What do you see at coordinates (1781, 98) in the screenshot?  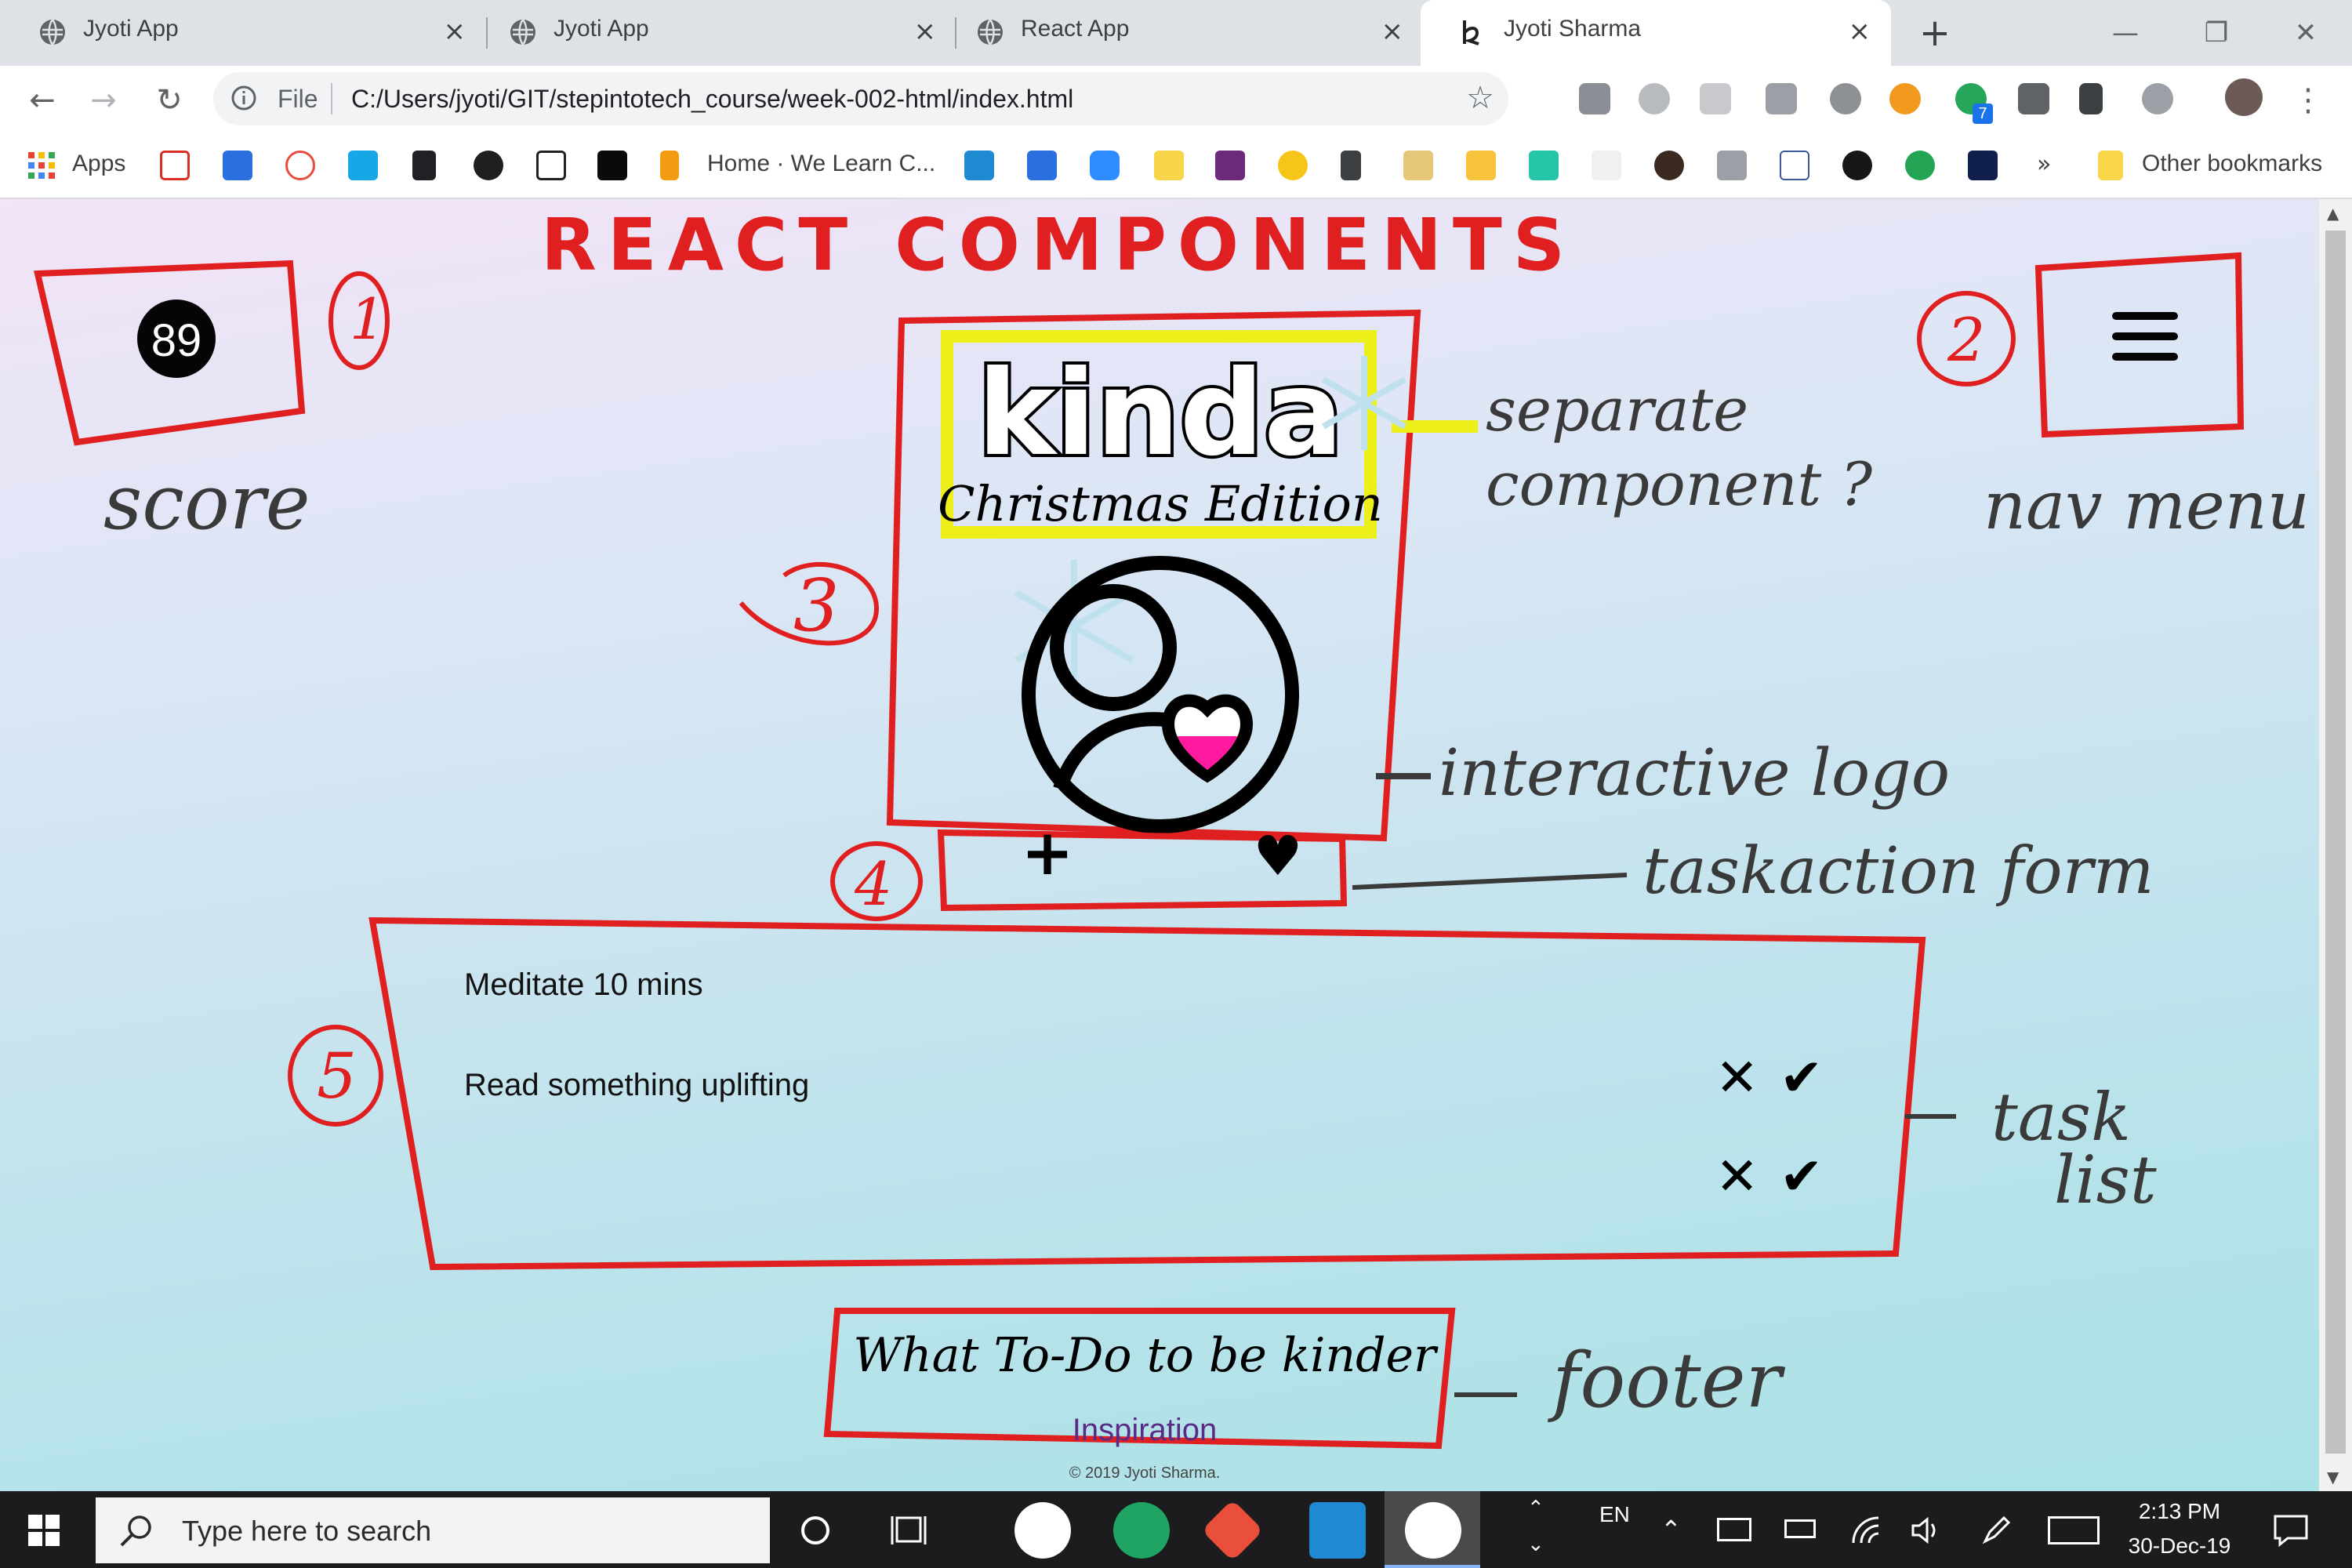 I see `image-extension-icon` at bounding box center [1781, 98].